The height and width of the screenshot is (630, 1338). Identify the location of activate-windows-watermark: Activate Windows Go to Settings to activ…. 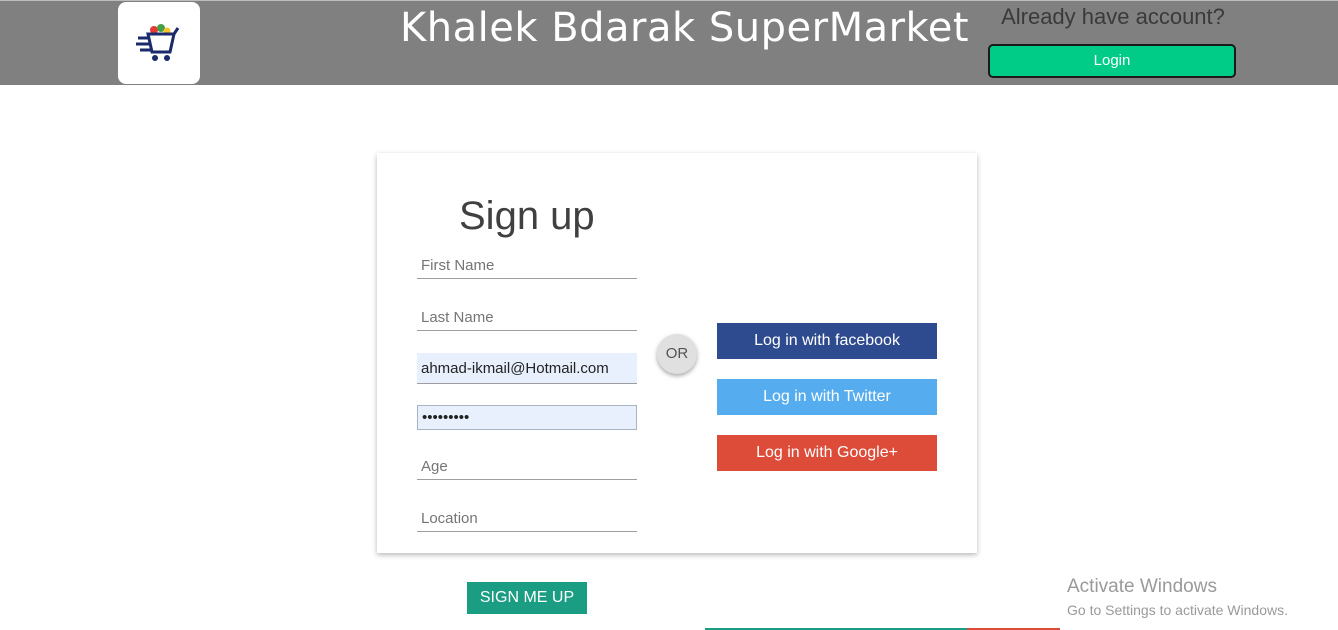
(1177, 598).